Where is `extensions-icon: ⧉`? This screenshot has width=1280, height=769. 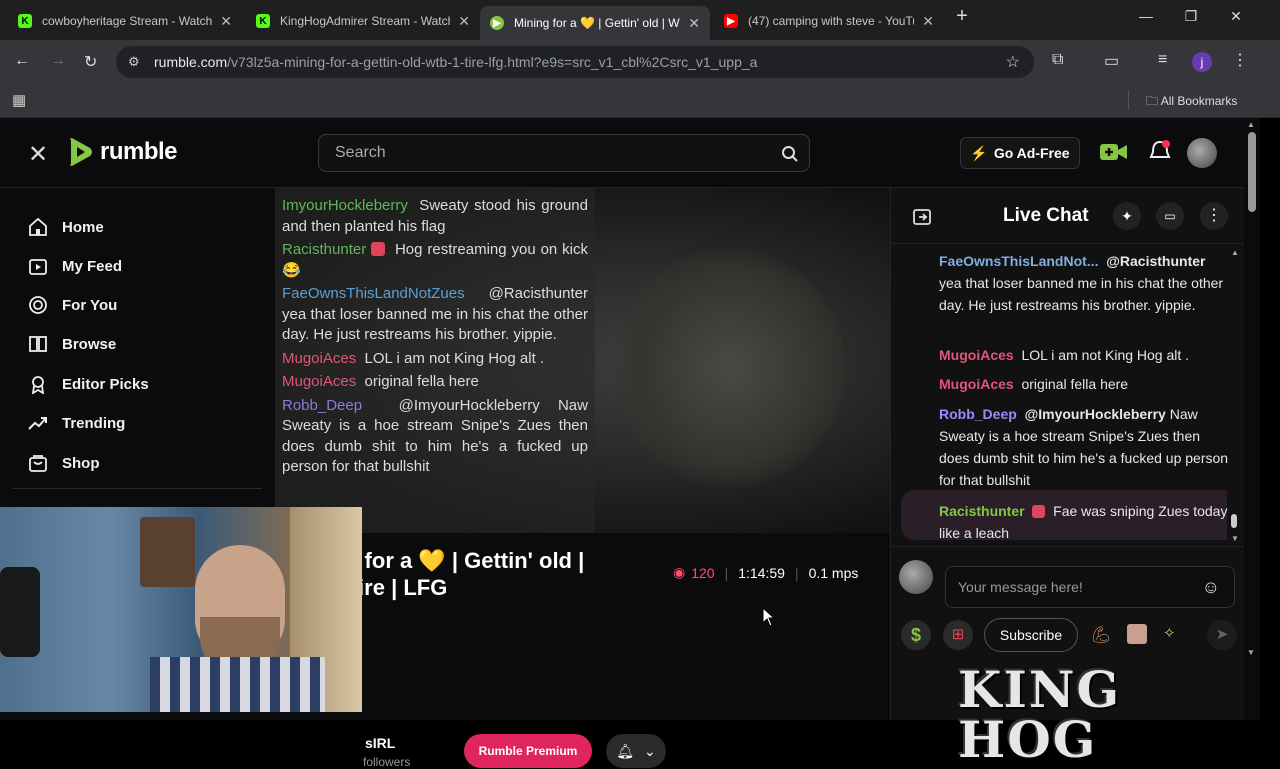 extensions-icon: ⧉ is located at coordinates (1057, 60).